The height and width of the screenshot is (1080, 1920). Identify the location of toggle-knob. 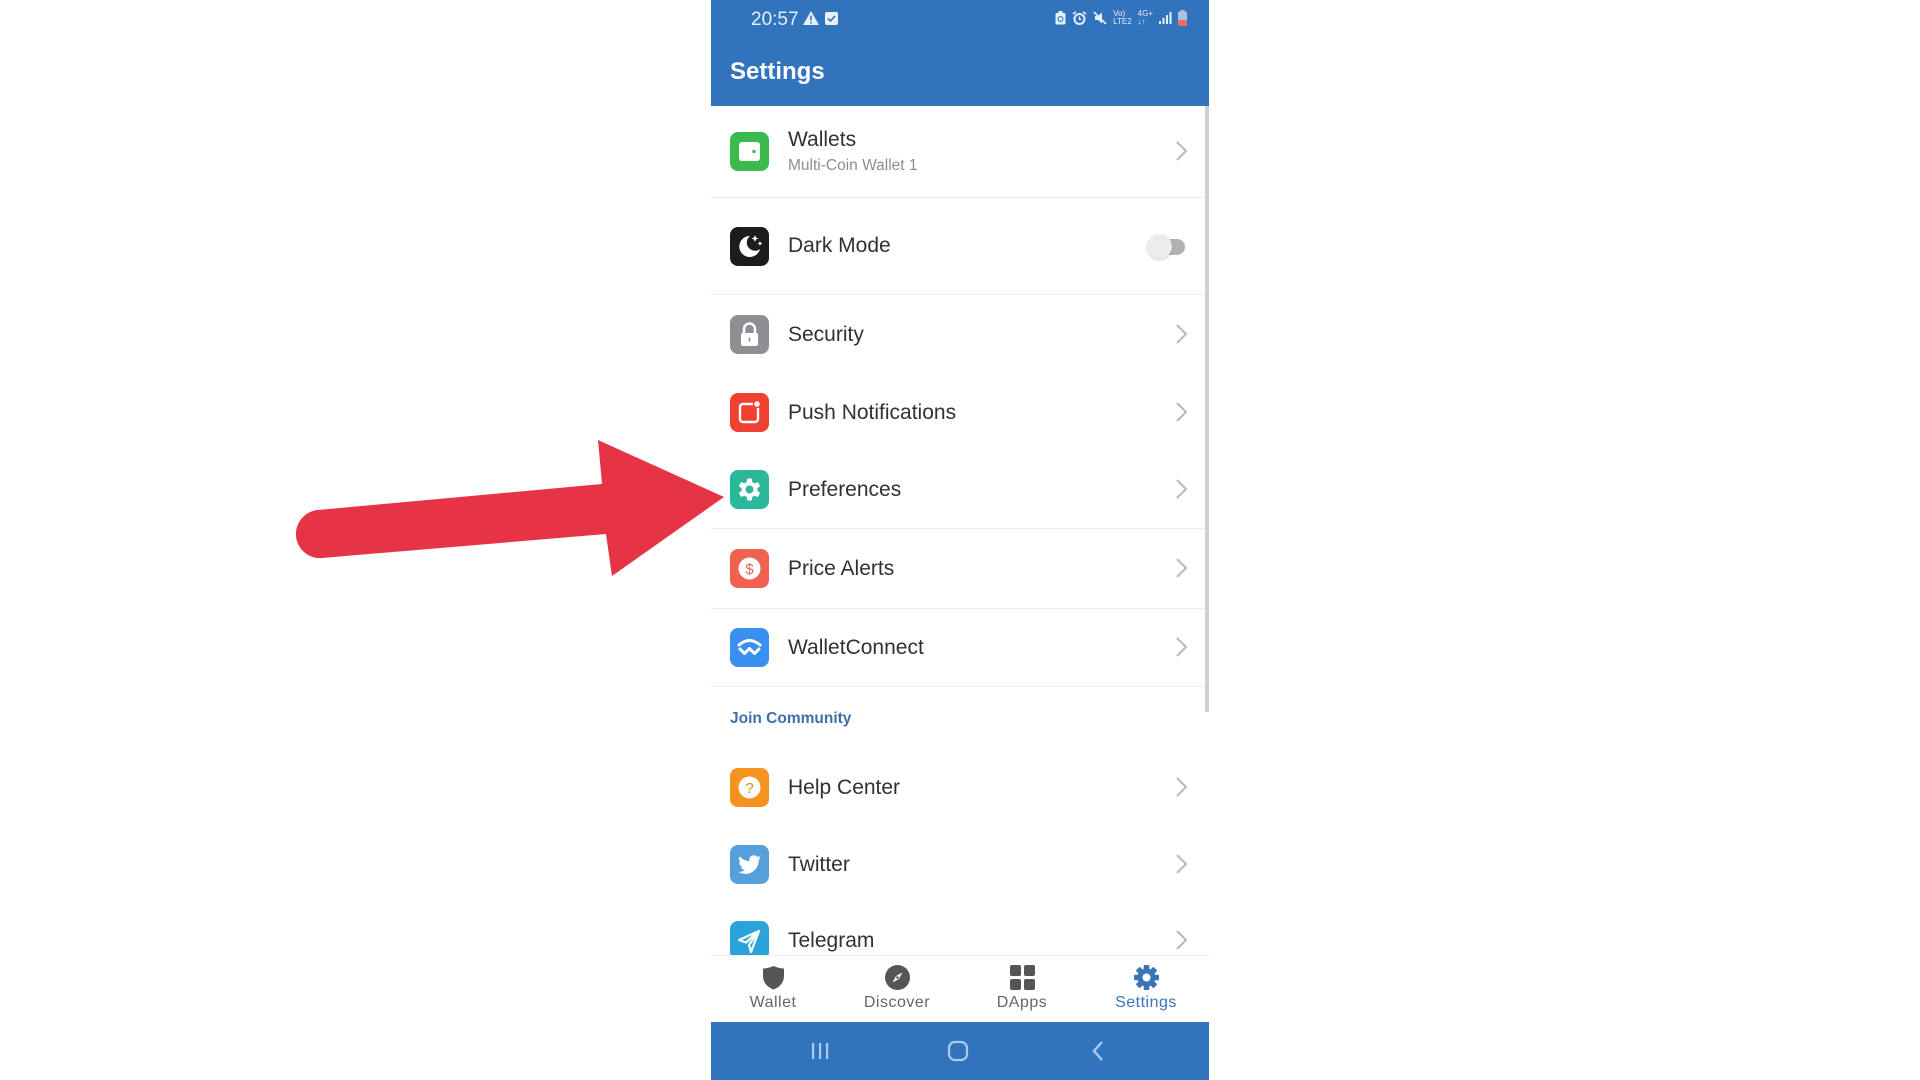
(1159, 246).